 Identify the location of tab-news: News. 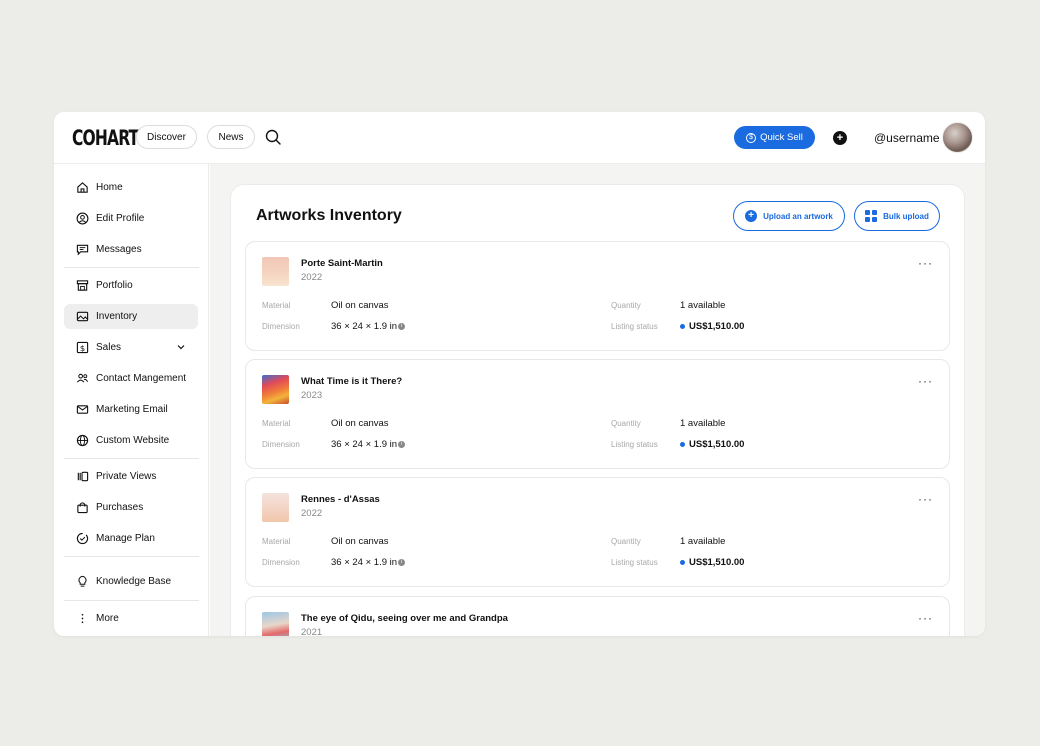
(231, 137).